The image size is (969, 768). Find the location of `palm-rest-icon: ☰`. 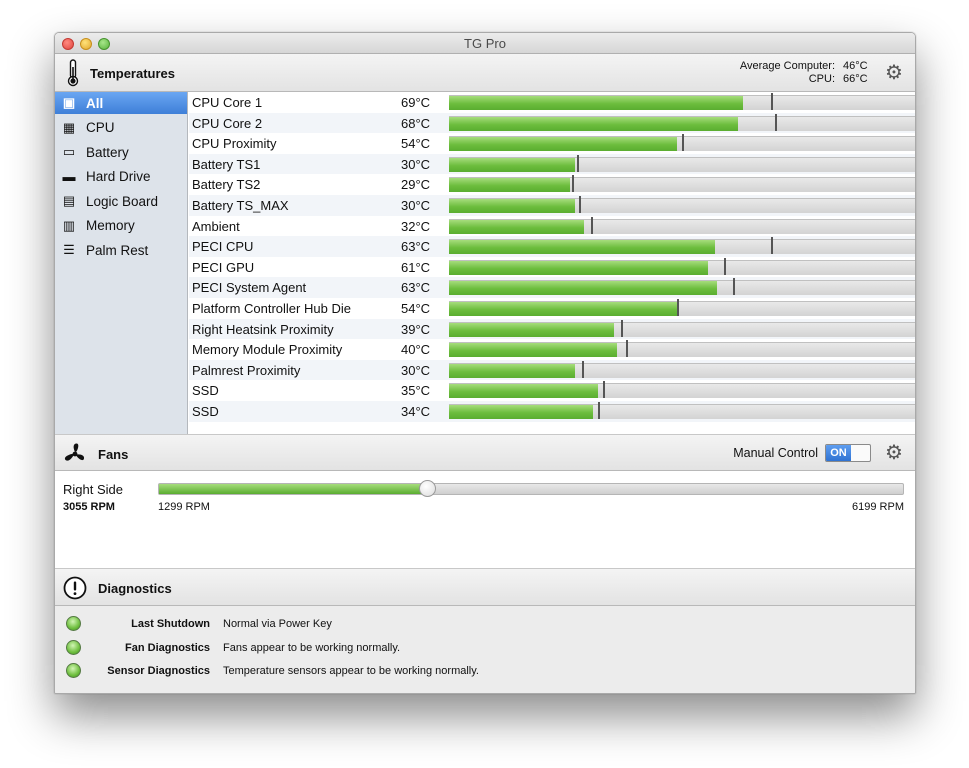

palm-rest-icon: ☰ is located at coordinates (69, 249).